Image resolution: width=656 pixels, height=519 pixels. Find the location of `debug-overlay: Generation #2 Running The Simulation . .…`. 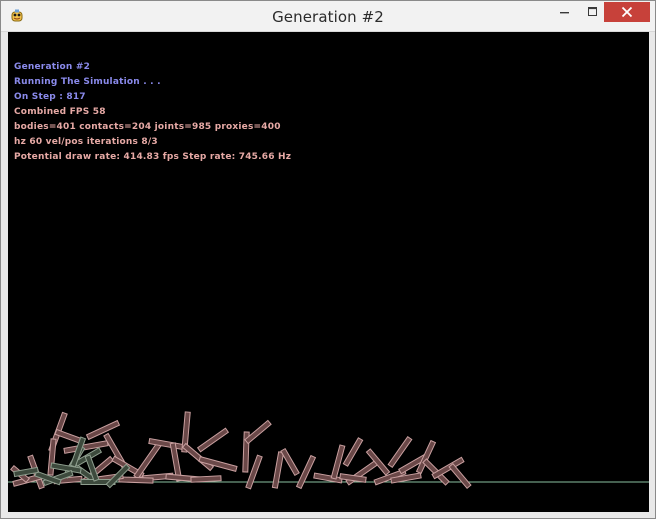

debug-overlay: Generation #2 Running The Simulation . .… is located at coordinates (152, 112).